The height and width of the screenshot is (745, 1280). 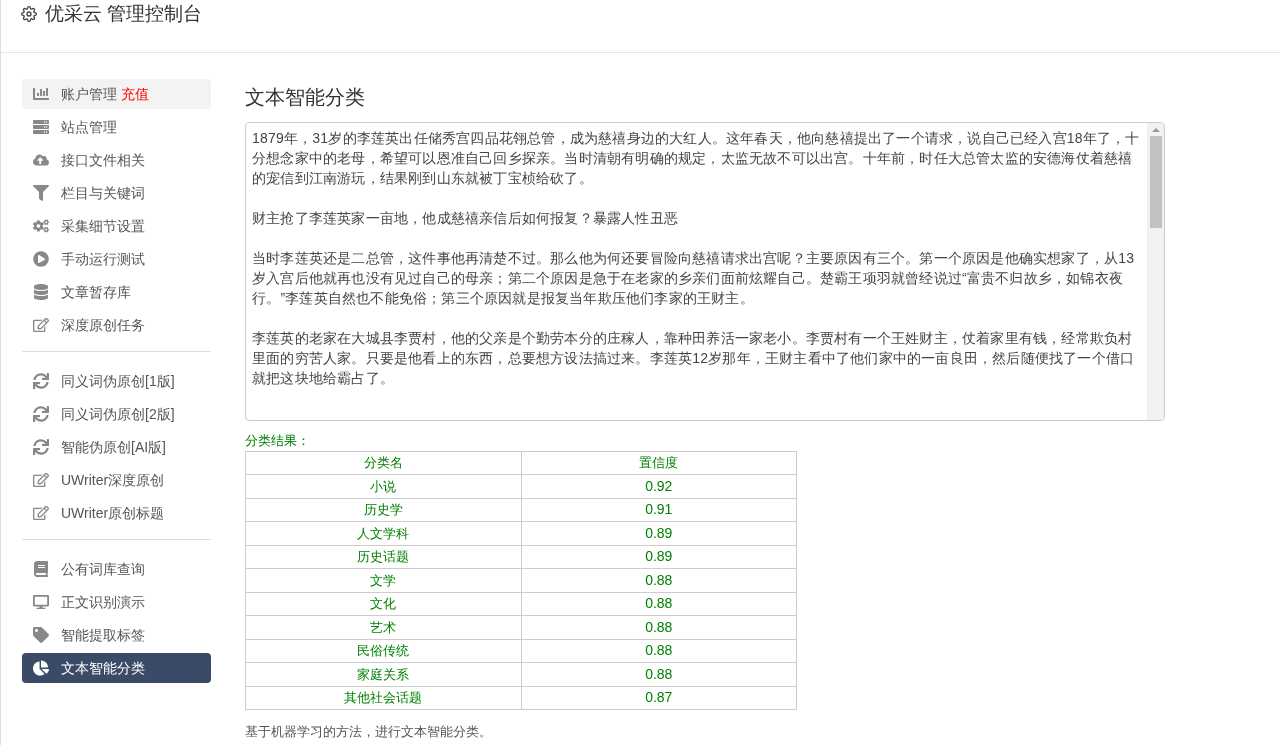 What do you see at coordinates (383, 674) in the screenshot?
I see `table-cell: 家庭关系` at bounding box center [383, 674].